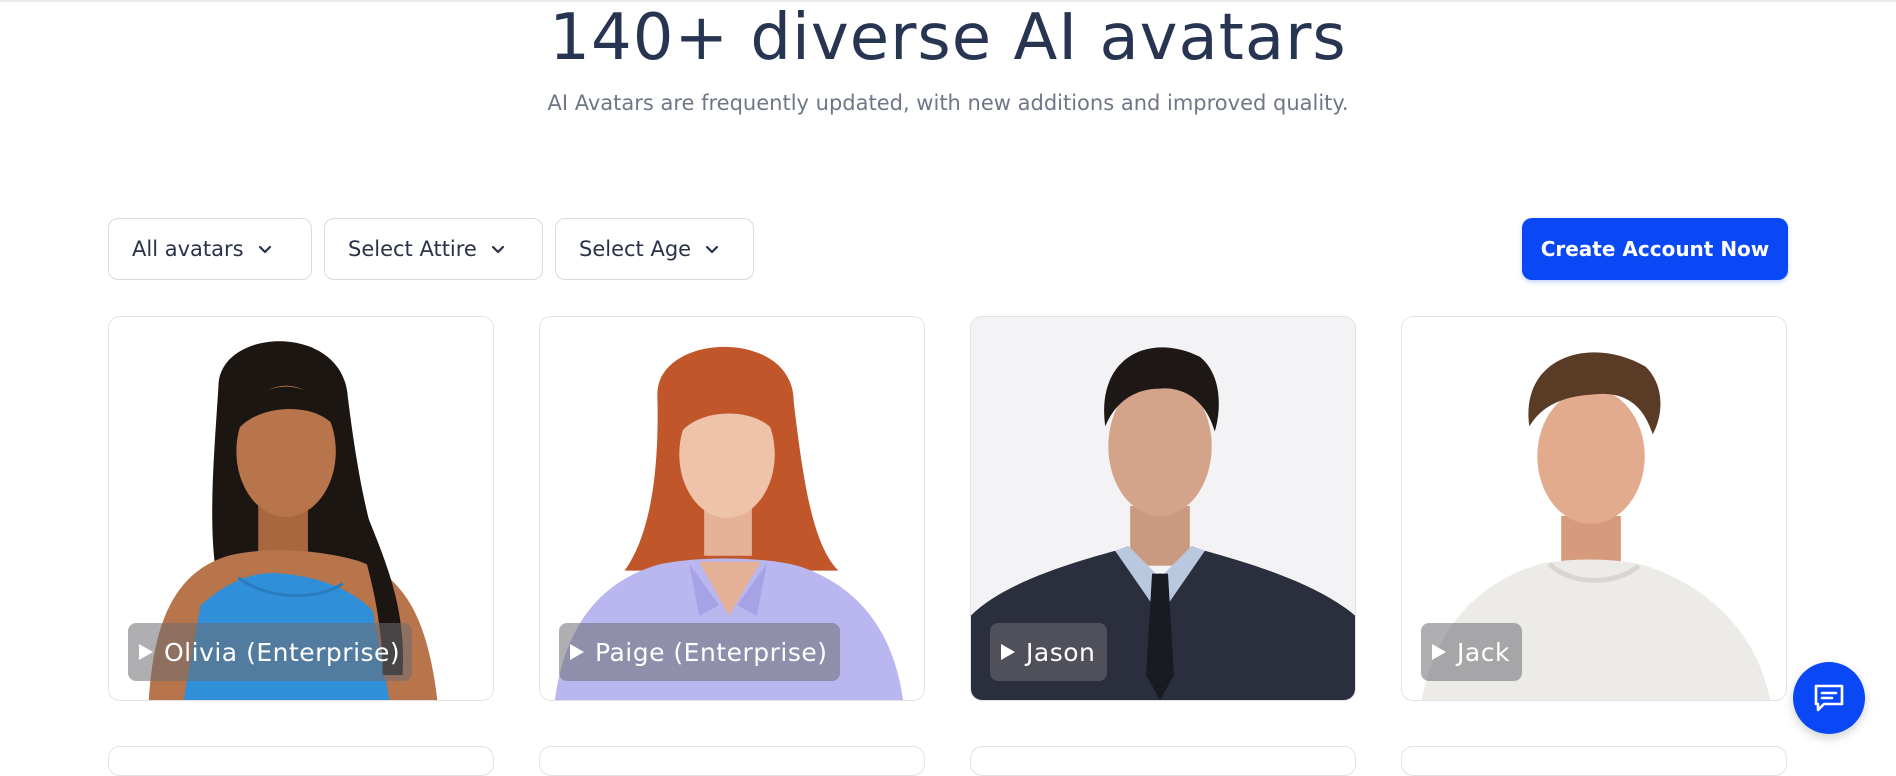 This screenshot has width=1896, height=776. I want to click on avatar-card-olivia: Olivia (Enterprise), so click(301, 508).